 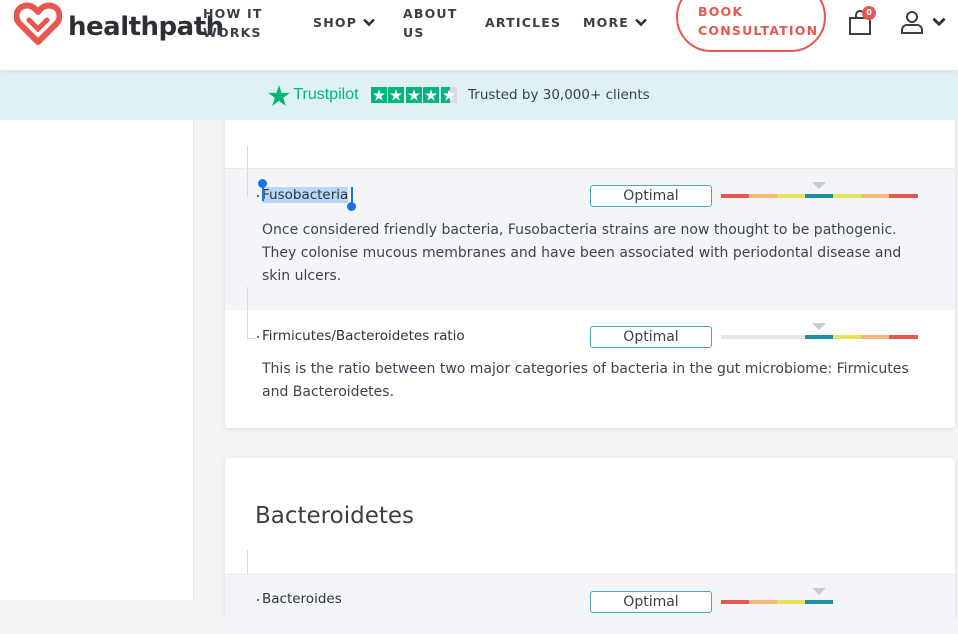 I want to click on nav-more-label: MORE, so click(x=606, y=22).